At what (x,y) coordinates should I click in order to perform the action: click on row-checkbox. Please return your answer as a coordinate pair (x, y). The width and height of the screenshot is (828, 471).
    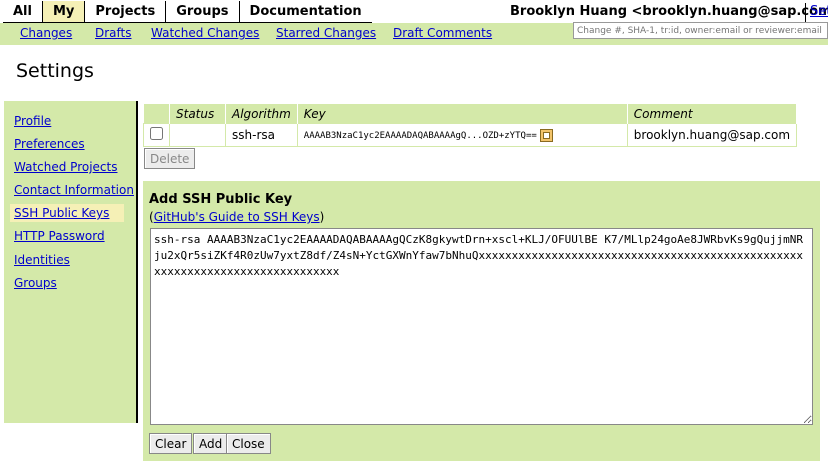
    Looking at the image, I should click on (156, 133).